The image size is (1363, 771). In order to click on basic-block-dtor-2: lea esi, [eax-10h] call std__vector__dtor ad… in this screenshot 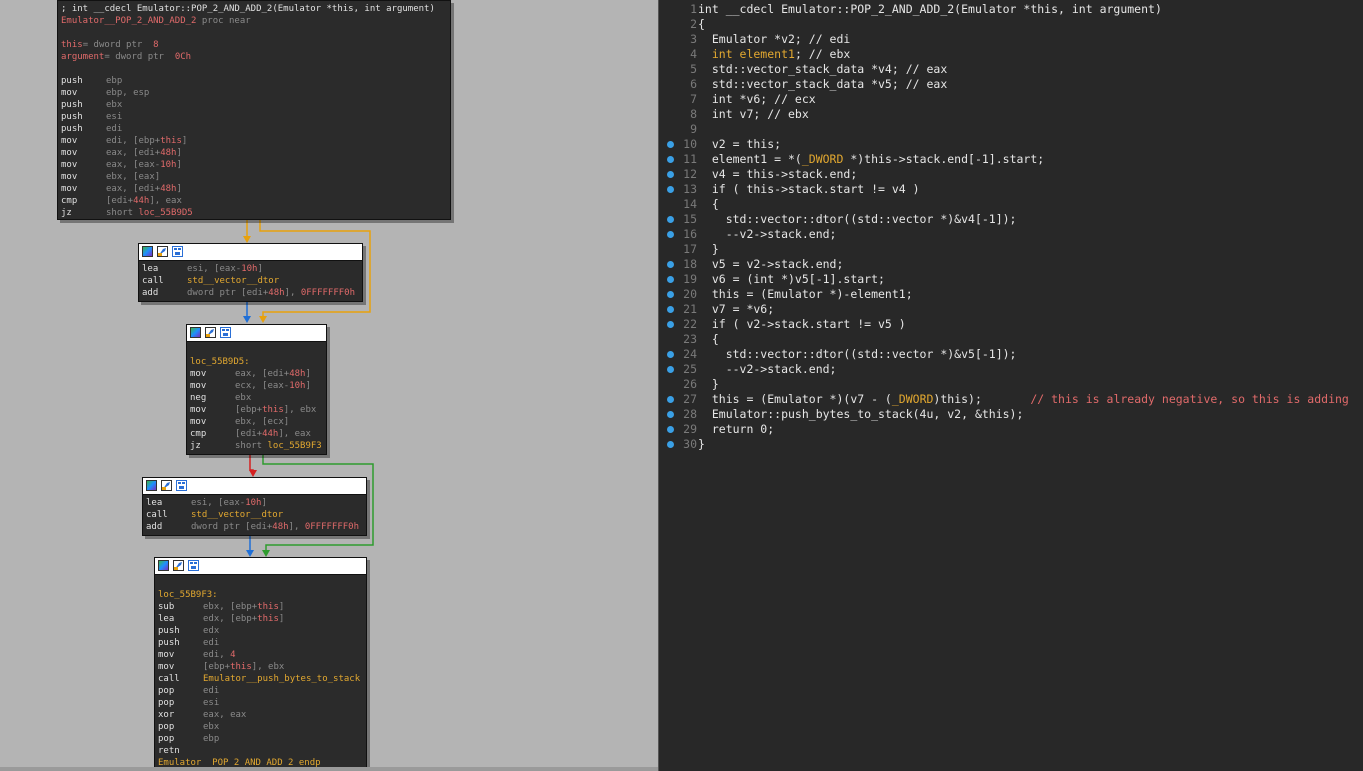, I will do `click(254, 506)`.